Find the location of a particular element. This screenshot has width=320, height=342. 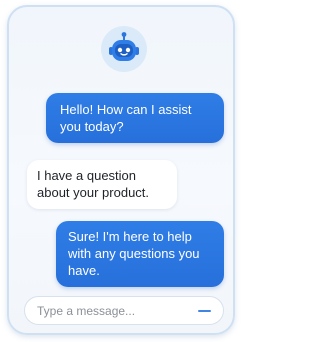

user-message-bubble: I have a question about your product. is located at coordinates (102, 184).